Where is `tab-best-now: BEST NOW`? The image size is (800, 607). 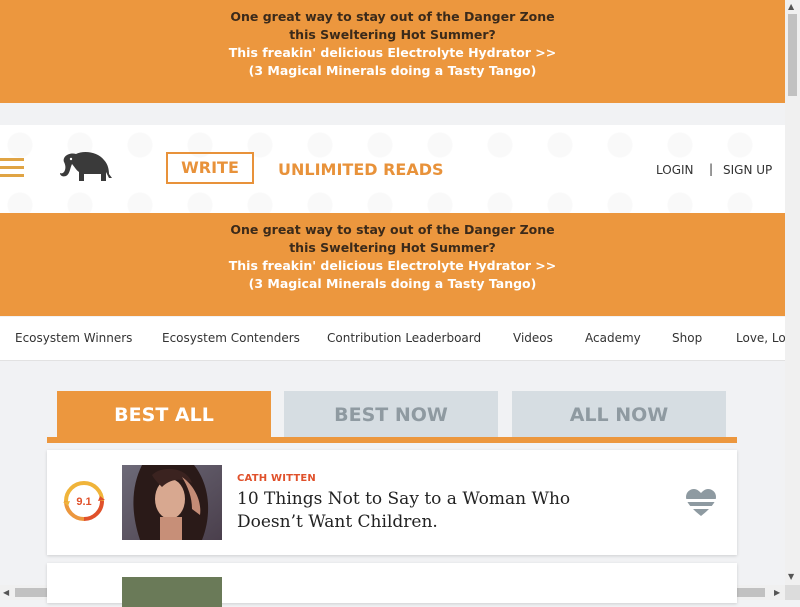
tab-best-now: BEST NOW is located at coordinates (391, 414).